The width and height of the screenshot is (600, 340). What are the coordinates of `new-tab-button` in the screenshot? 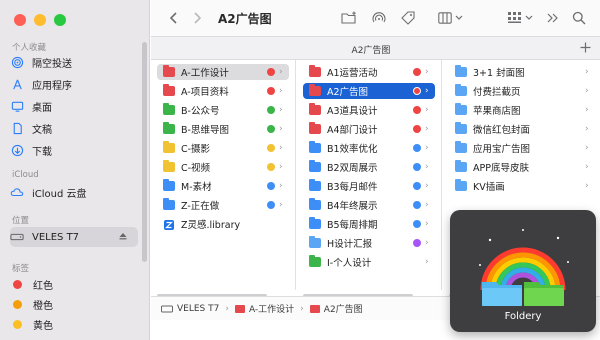 It's located at (585, 49).